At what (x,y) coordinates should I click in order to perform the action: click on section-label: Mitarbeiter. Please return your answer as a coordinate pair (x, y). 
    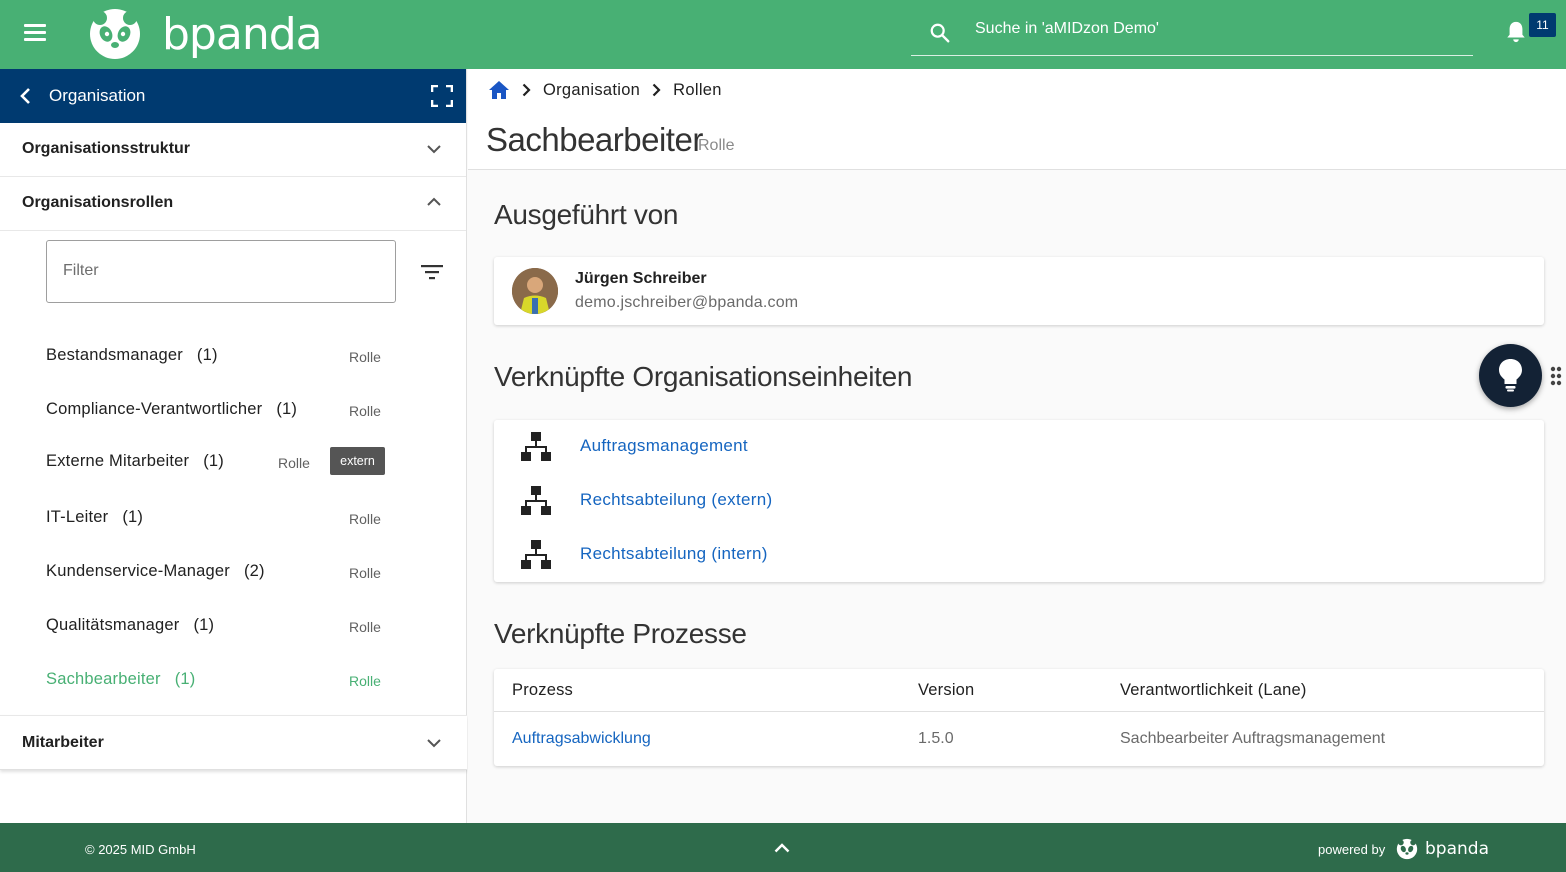
    Looking at the image, I should click on (63, 742).